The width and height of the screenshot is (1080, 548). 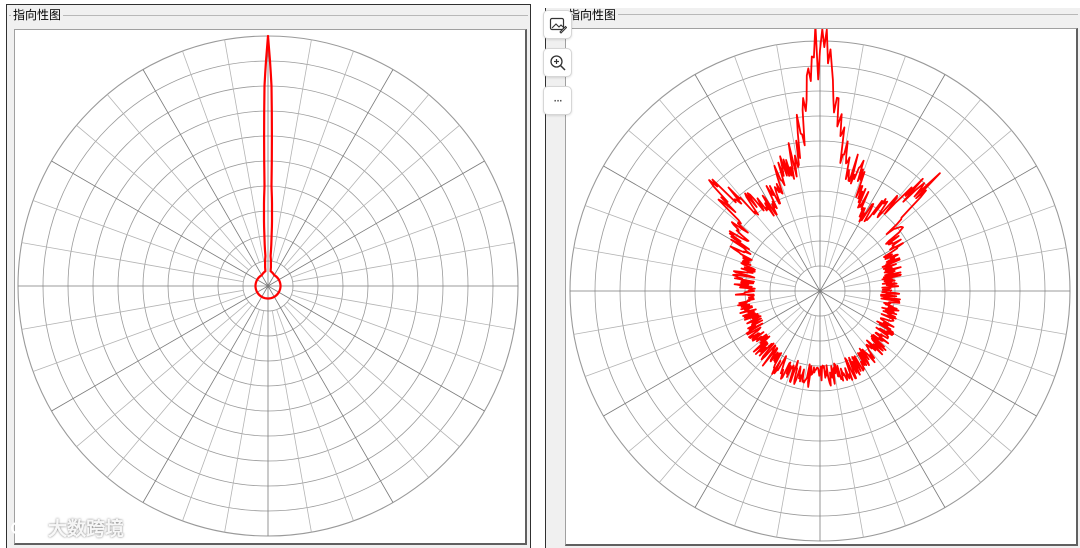 I want to click on watermark-text: 大数跨境, so click(x=86, y=529).